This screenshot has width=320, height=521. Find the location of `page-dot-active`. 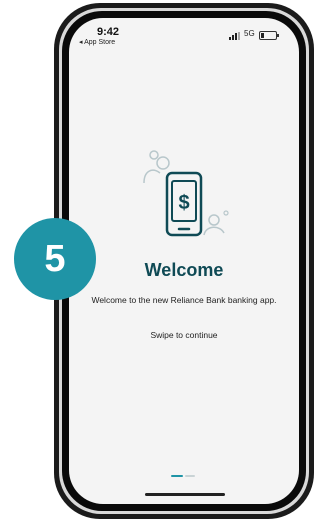

page-dot-active is located at coordinates (177, 476).